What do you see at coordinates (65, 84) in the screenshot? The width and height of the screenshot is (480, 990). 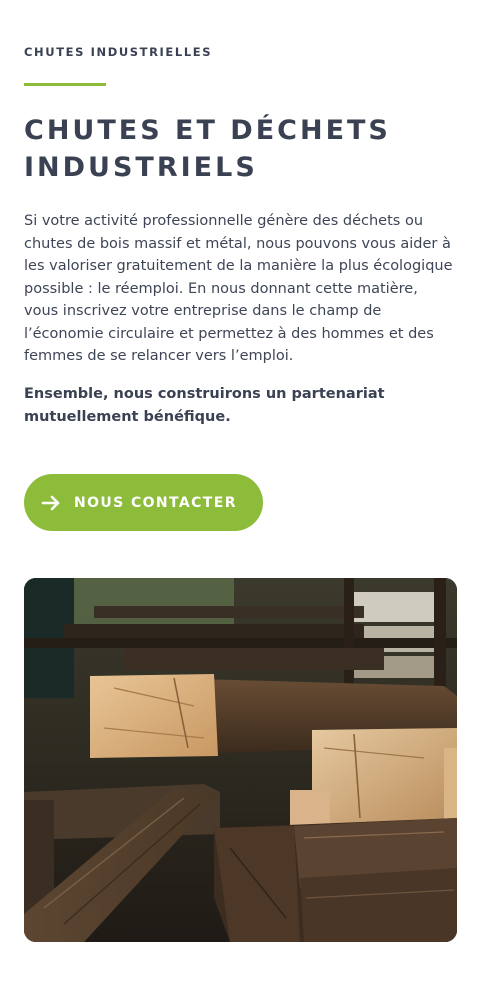 I see `accent-divider` at bounding box center [65, 84].